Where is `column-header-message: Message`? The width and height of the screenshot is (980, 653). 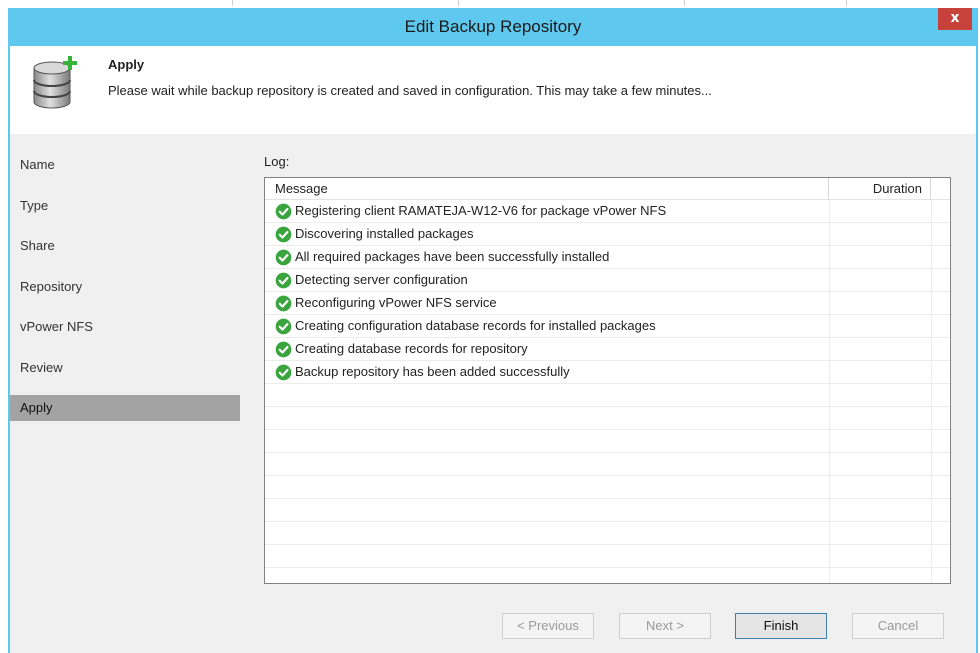
column-header-message: Message is located at coordinates (547, 189).